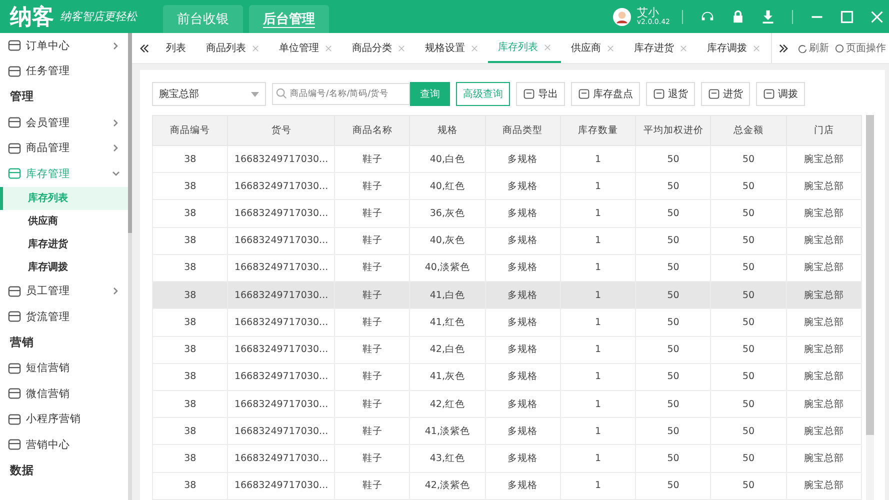  What do you see at coordinates (32, 18) in the screenshot?
I see `logo: 纳客` at bounding box center [32, 18].